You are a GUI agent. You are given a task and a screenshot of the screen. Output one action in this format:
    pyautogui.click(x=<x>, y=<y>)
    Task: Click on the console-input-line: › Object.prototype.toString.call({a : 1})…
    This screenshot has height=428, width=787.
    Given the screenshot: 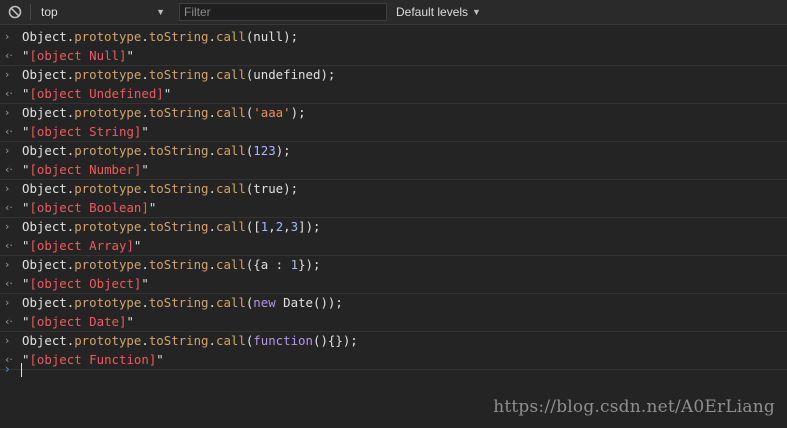 What is the action you would take?
    pyautogui.click(x=393, y=265)
    